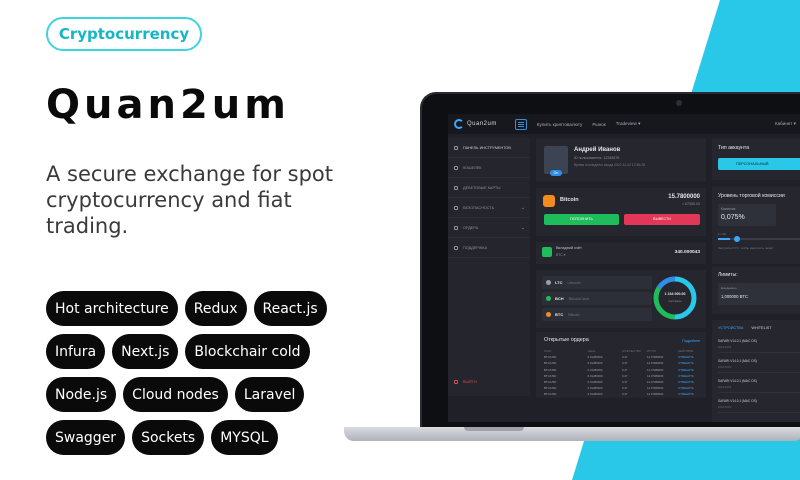 The height and width of the screenshot is (480, 800). Describe the element at coordinates (475, 124) in the screenshot. I see `app-logo: Quan2um` at that location.